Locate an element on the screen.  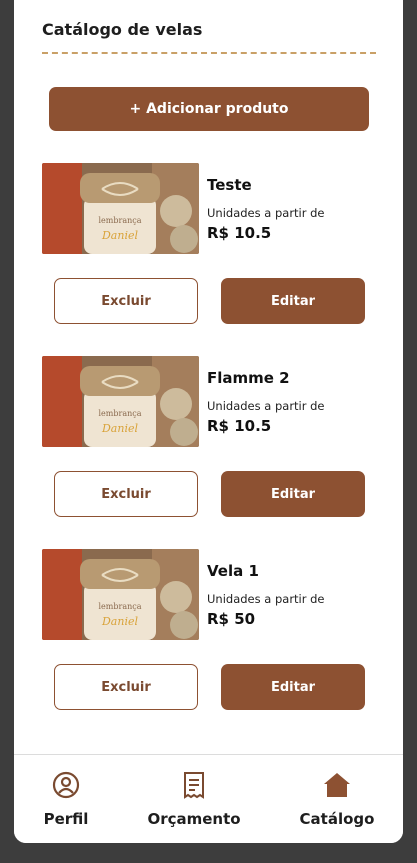
nav-label: Catálogo is located at coordinates (337, 819).